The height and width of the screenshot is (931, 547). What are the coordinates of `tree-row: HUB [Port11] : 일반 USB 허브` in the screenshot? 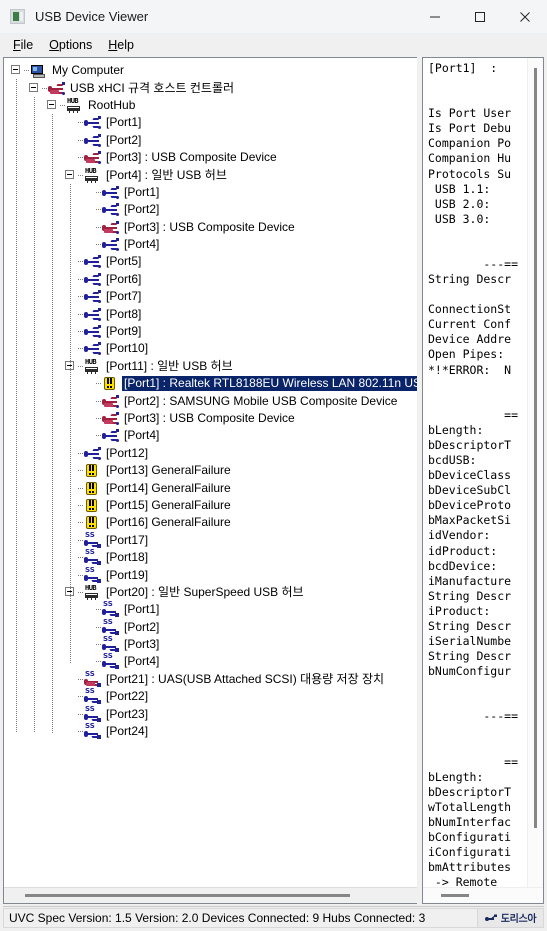 It's located at (210, 366).